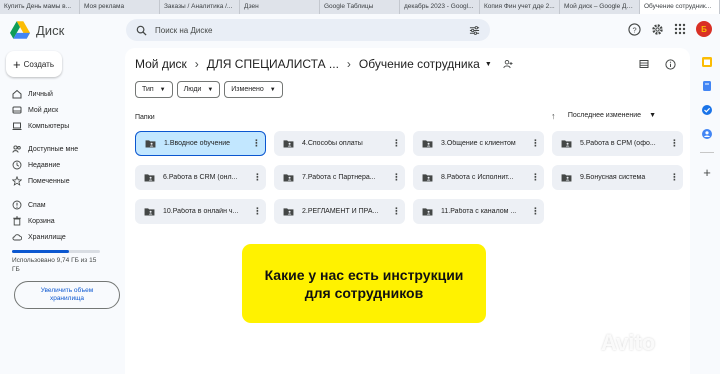 The image size is (720, 374). I want to click on filter-type-chip: Тип ▼, so click(154, 89).